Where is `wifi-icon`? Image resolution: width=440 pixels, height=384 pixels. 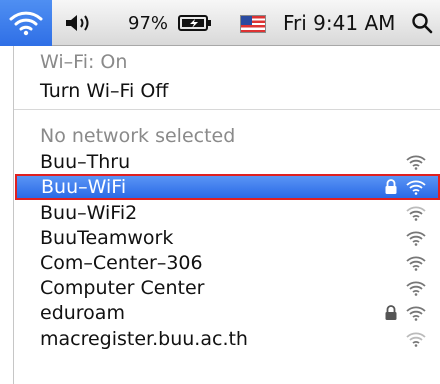 wifi-icon is located at coordinates (26, 23).